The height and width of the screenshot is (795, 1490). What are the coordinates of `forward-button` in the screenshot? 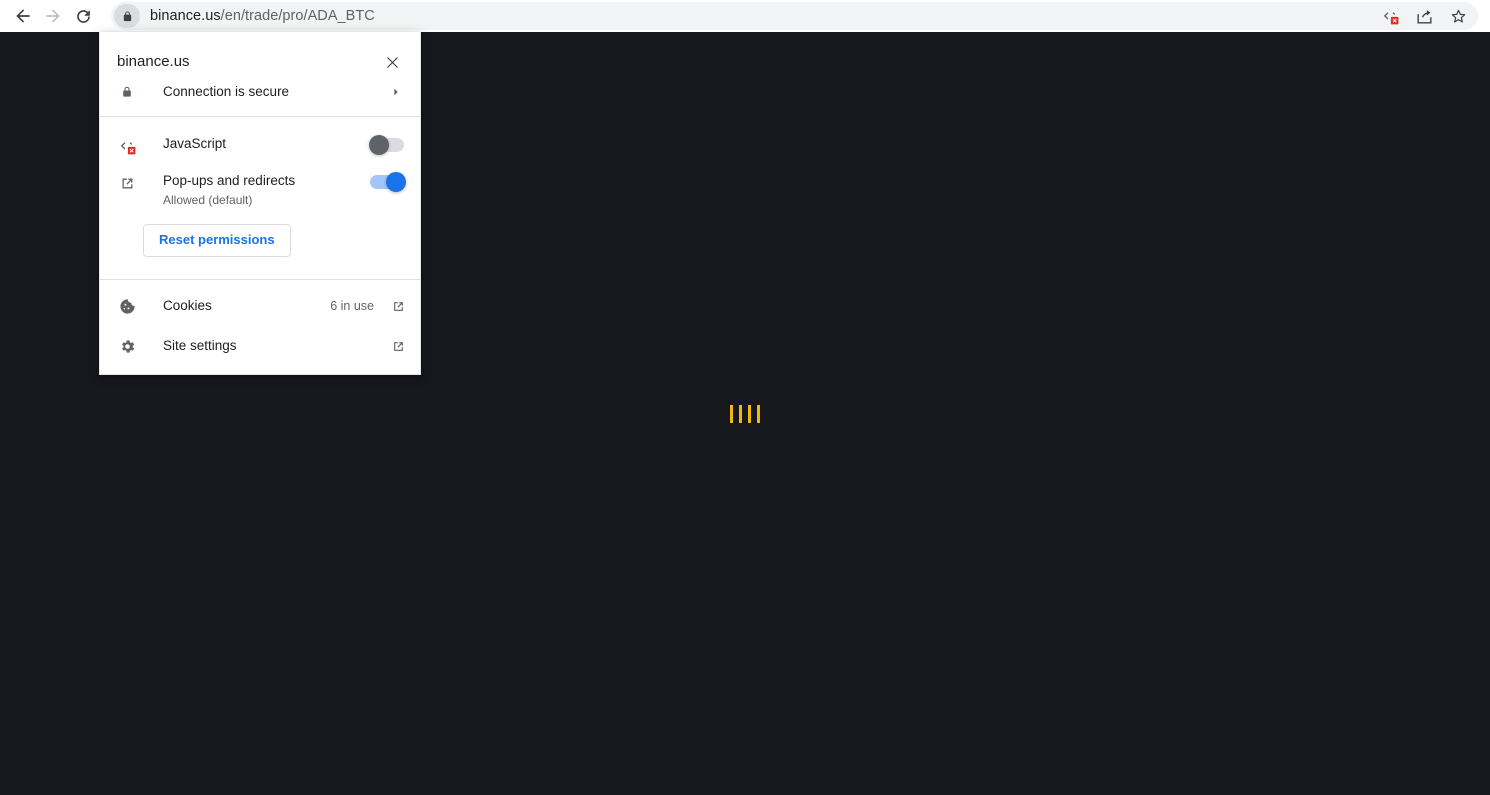 It's located at (53, 16).